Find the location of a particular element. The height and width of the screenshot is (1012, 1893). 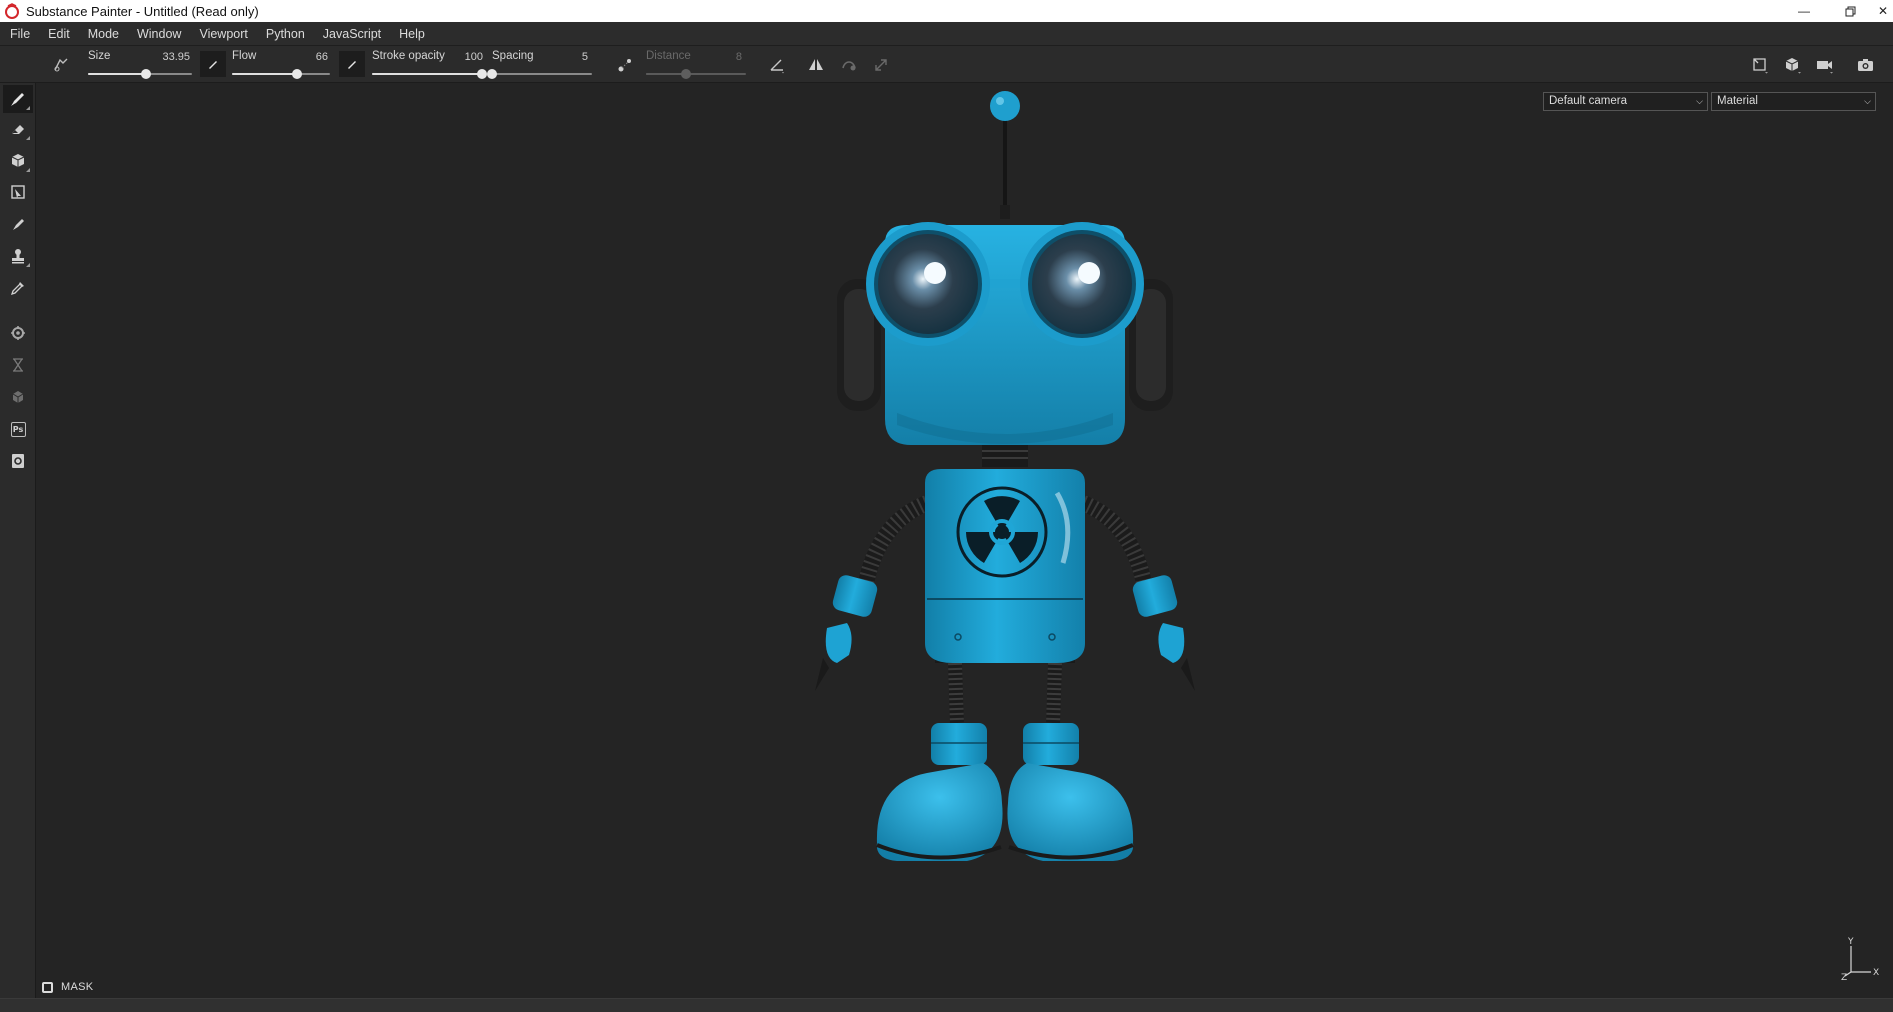

bake-settings-button is located at coordinates (18, 333).